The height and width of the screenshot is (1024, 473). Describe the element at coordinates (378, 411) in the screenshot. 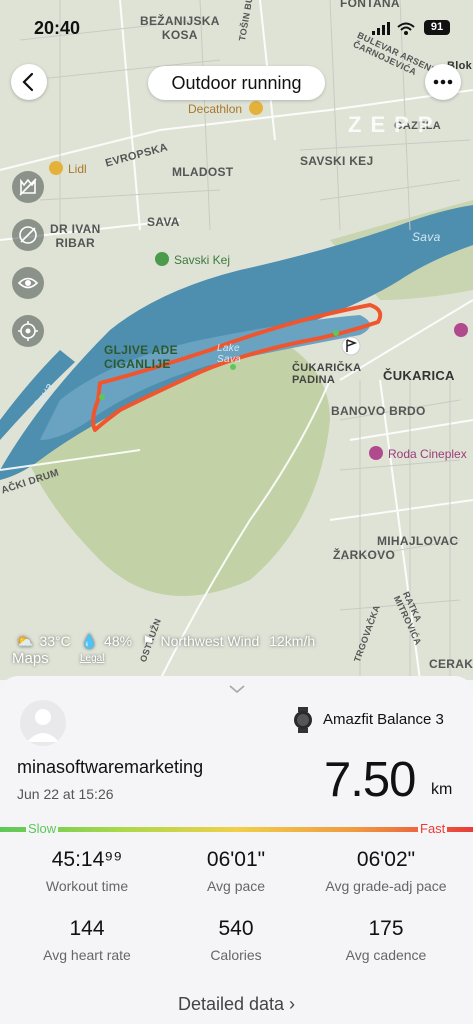

I see `map-label: BANOVO BRDO` at that location.